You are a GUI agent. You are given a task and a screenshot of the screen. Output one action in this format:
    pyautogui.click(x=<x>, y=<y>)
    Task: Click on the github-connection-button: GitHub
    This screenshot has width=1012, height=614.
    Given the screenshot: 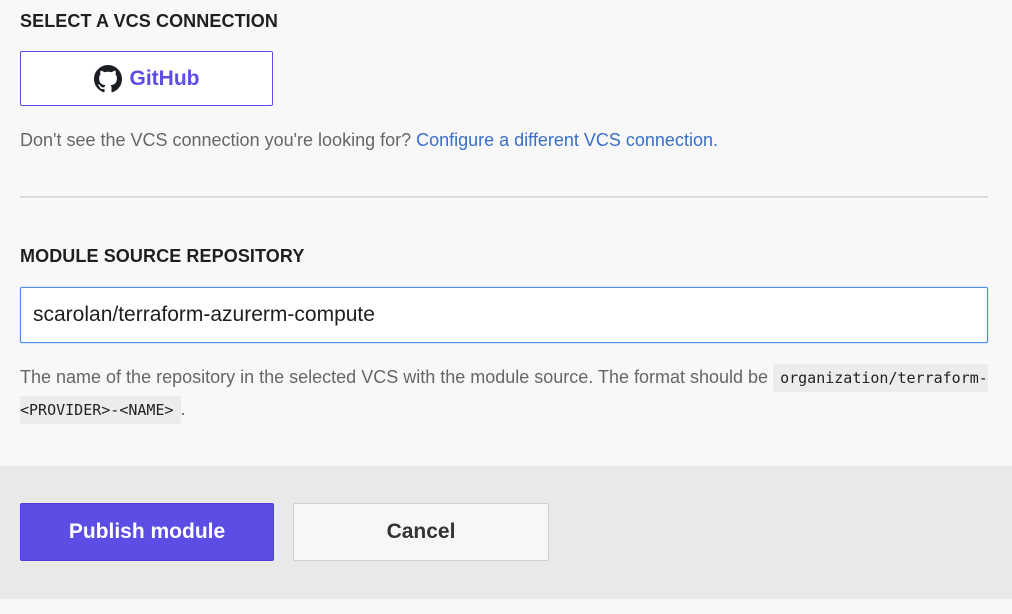 What is the action you would take?
    pyautogui.click(x=146, y=78)
    